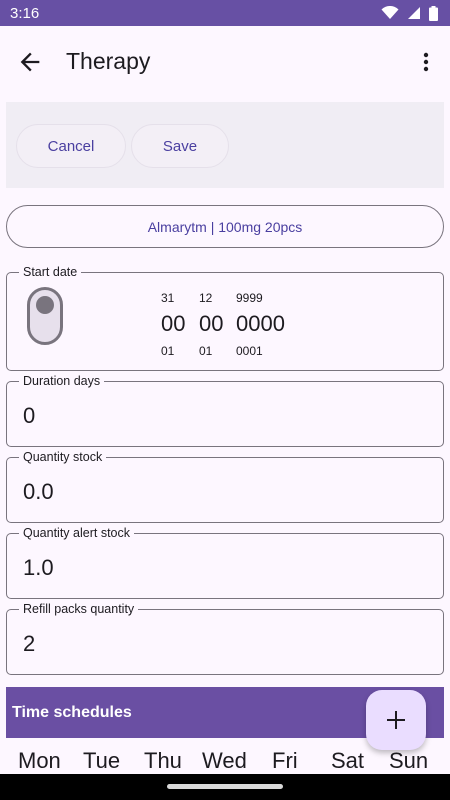 The image size is (450, 800). I want to click on day-picker: 31 00 01, so click(173, 324).